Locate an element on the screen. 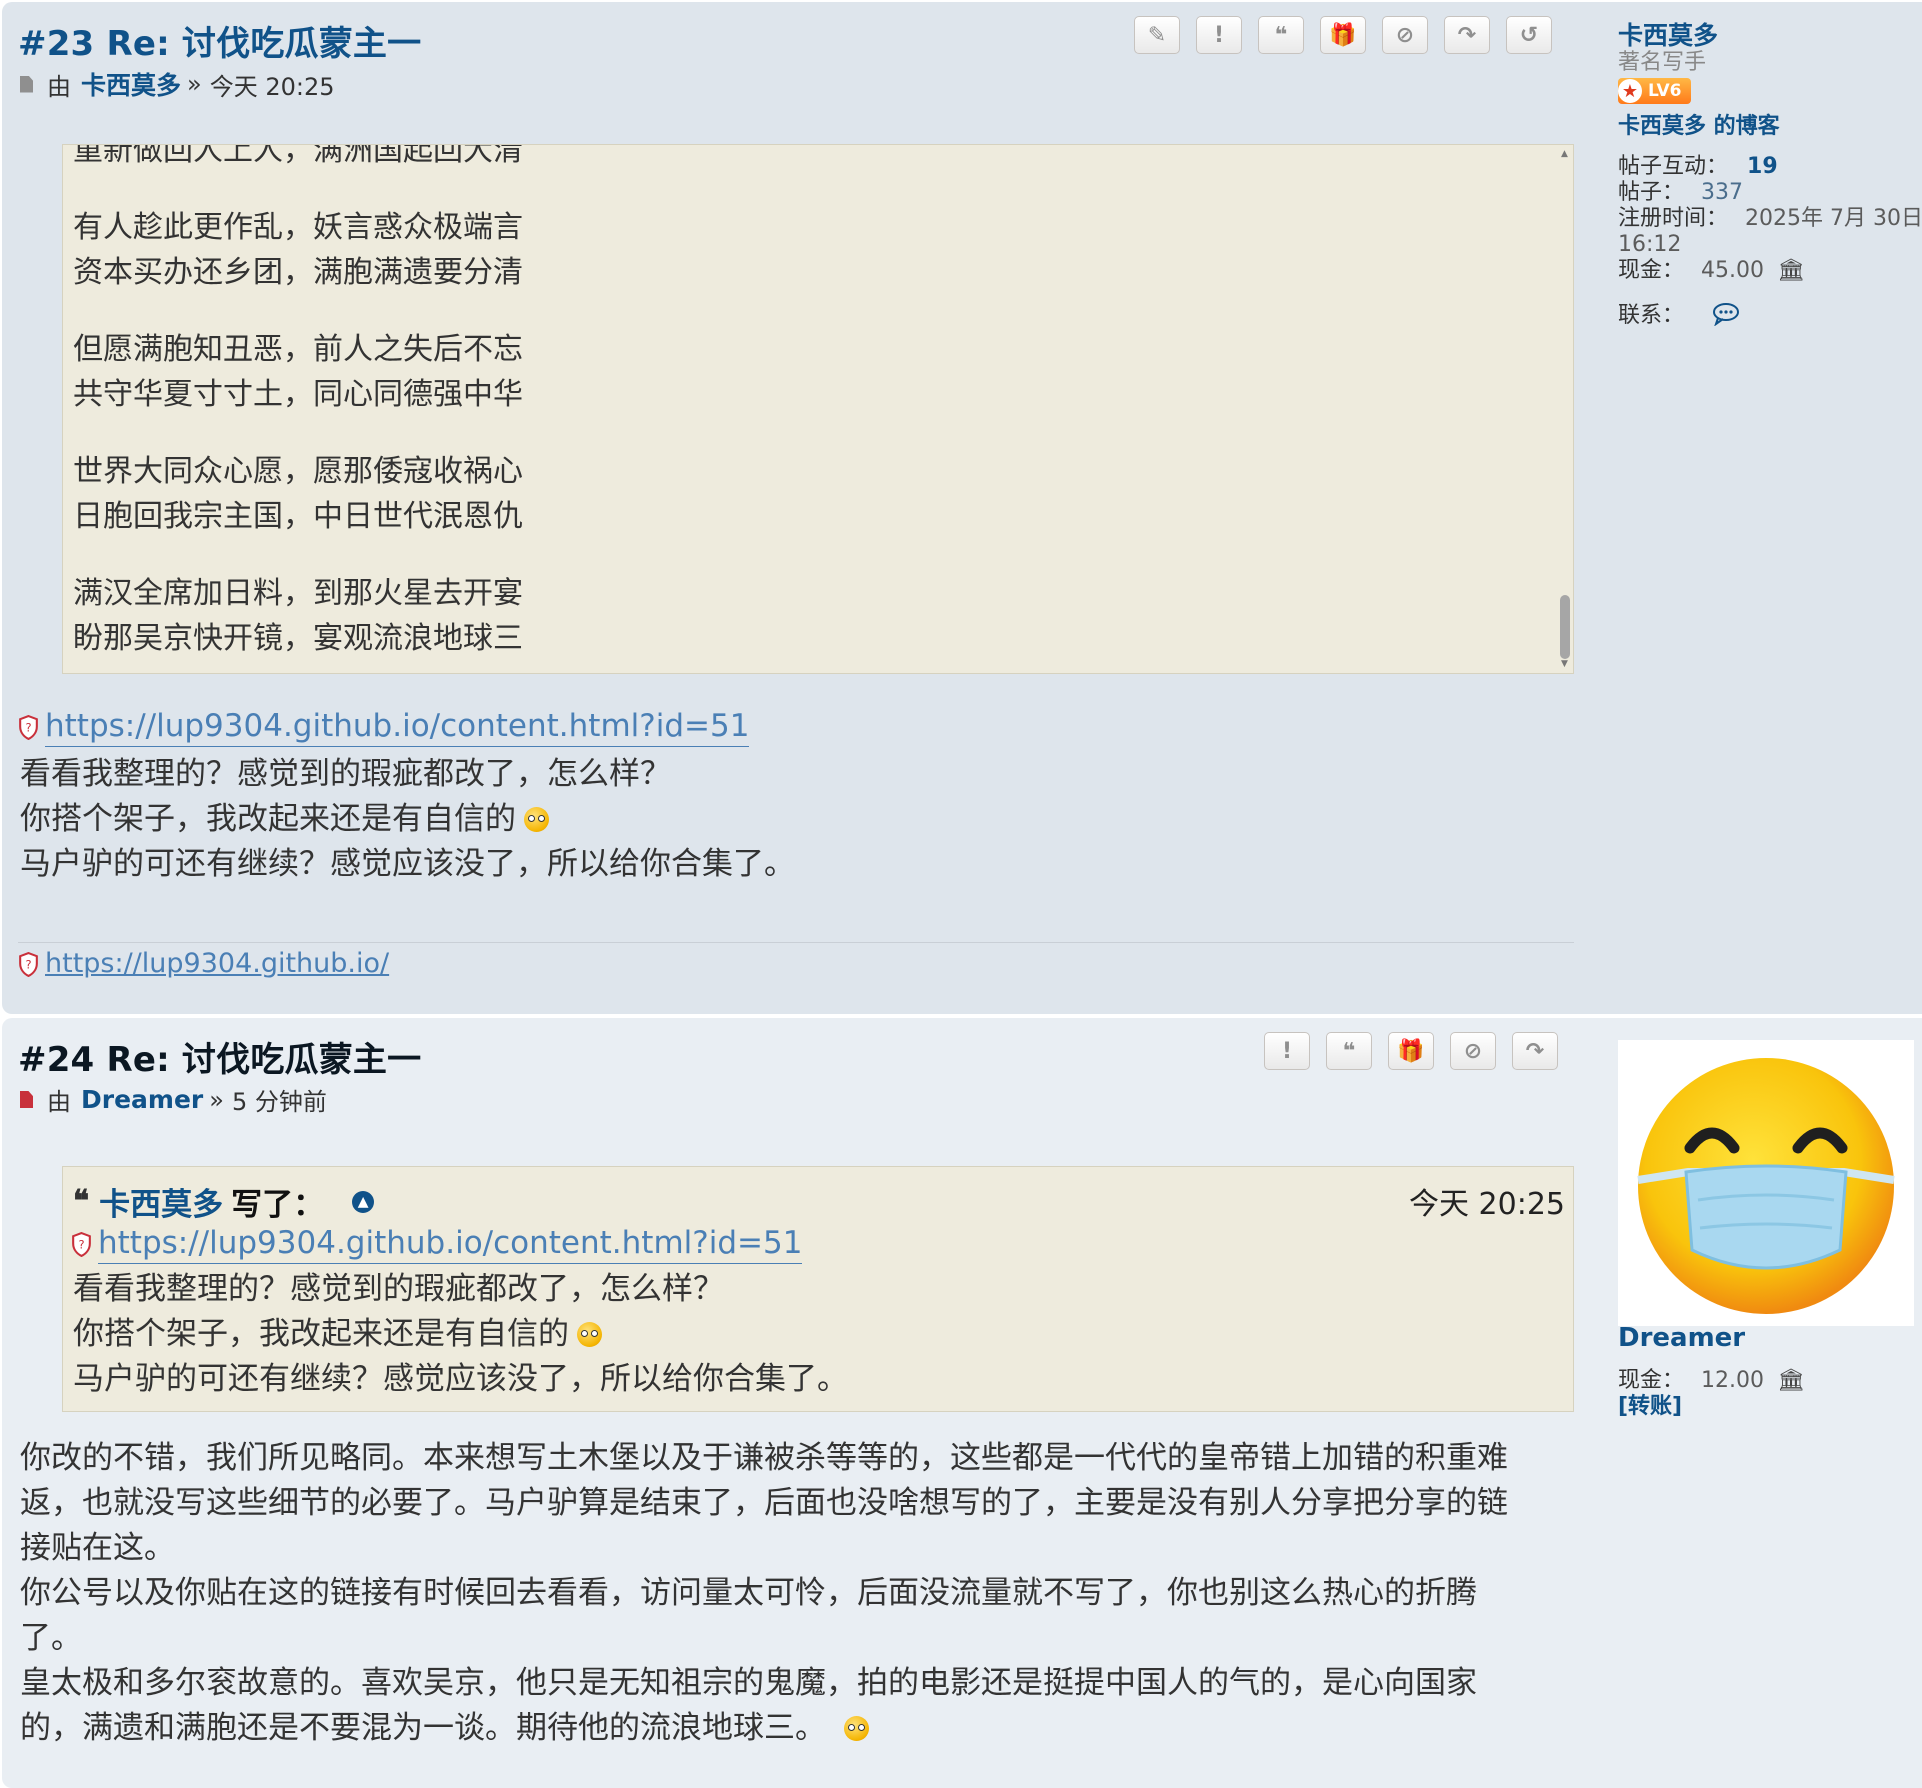 The width and height of the screenshot is (1922, 1788). poem-stanza: 有人趁此更作乱，妖言惑众极端言 资本买办还乡团，满胞满遗要分清 is located at coordinates (298, 250).